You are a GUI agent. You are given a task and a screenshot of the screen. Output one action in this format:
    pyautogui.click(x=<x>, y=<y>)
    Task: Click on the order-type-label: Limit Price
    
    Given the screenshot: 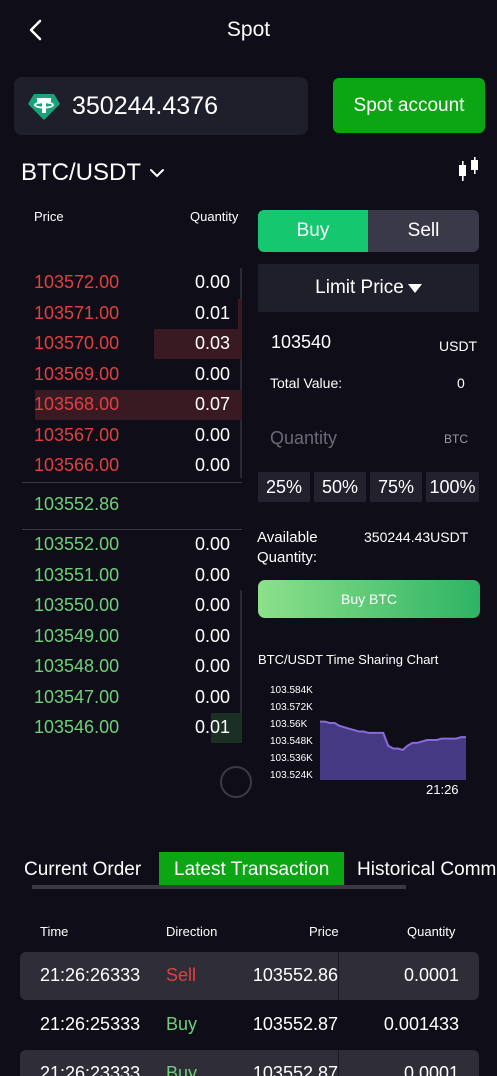 What is the action you would take?
    pyautogui.click(x=359, y=287)
    